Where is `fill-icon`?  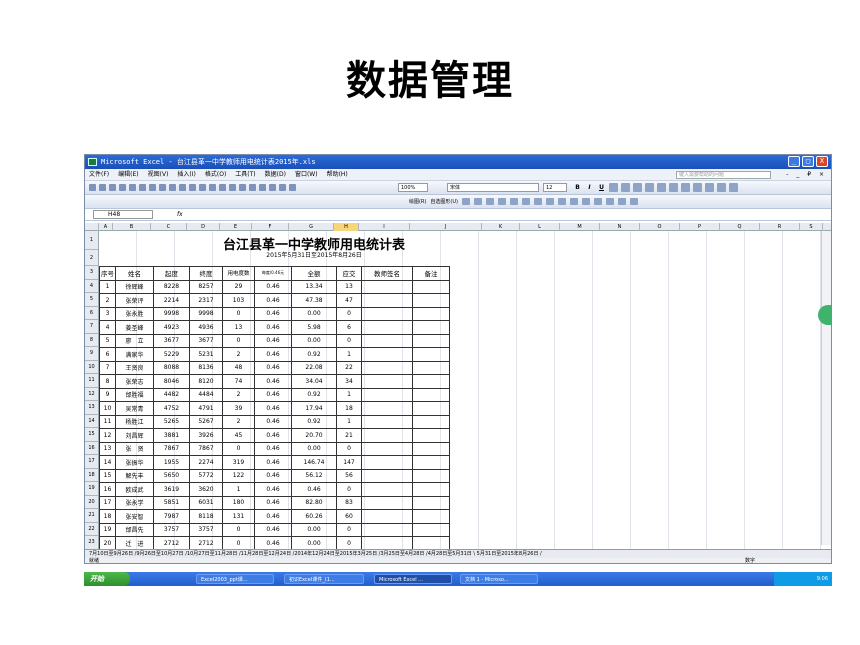 fill-icon is located at coordinates (573, 201).